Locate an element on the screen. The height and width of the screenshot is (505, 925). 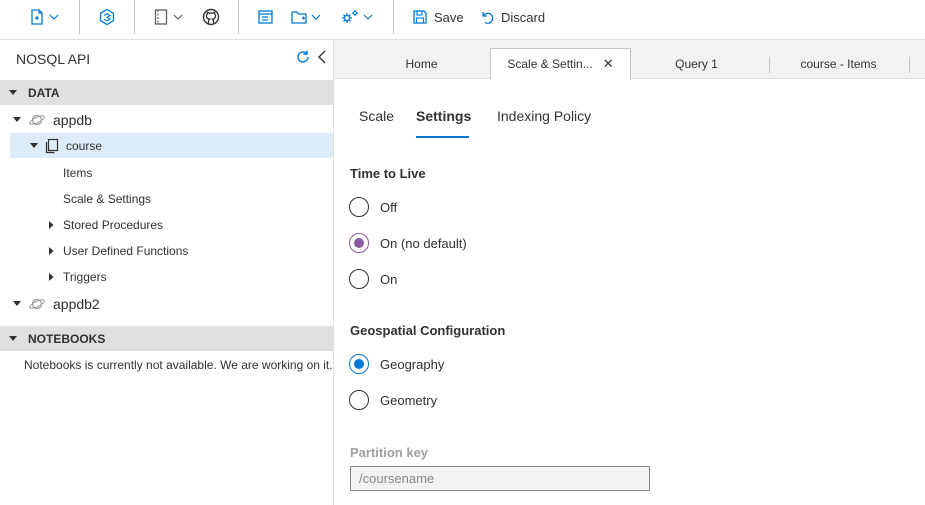
chevron-left-icon is located at coordinates (322, 57).